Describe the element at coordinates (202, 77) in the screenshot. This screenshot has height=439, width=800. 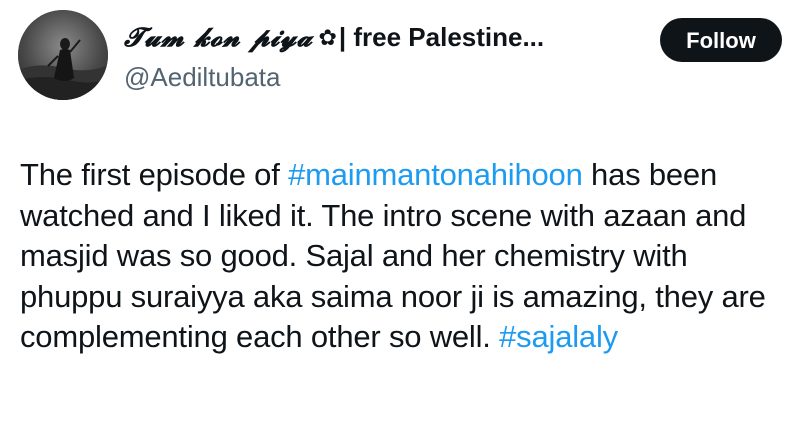
I see `author-handle: @Aediltubata` at that location.